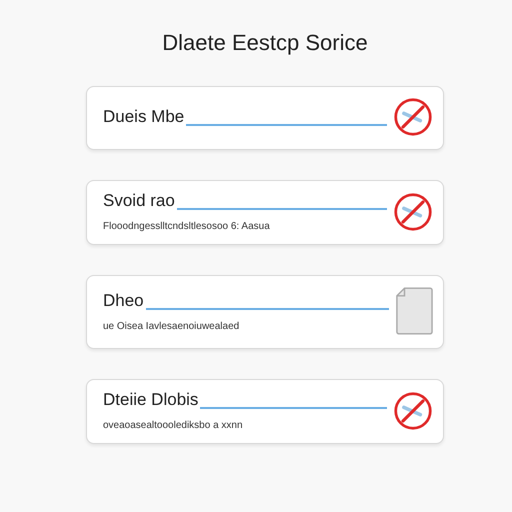 The width and height of the screenshot is (512, 512). I want to click on service-name: Svoid rao, so click(139, 201).